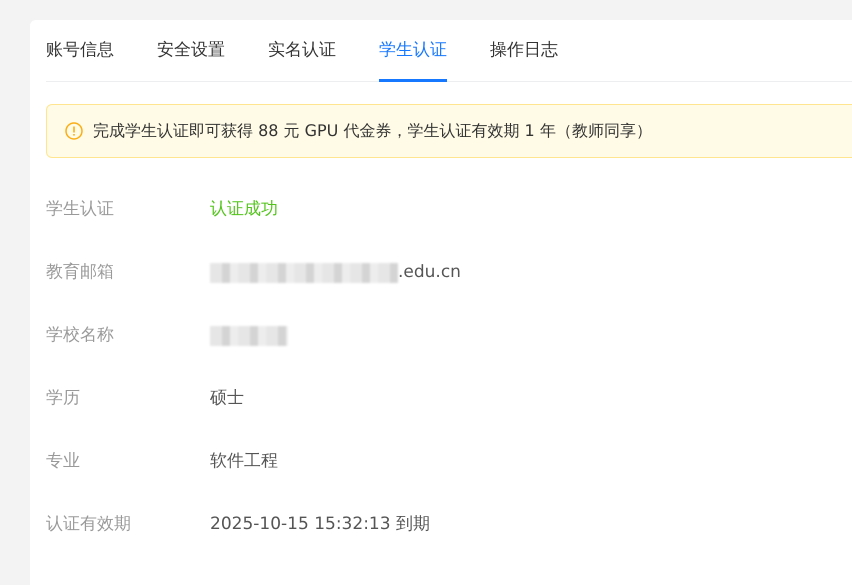 This screenshot has height=585, width=852. What do you see at coordinates (89, 524) in the screenshot?
I see `field-label: 认证有效期` at bounding box center [89, 524].